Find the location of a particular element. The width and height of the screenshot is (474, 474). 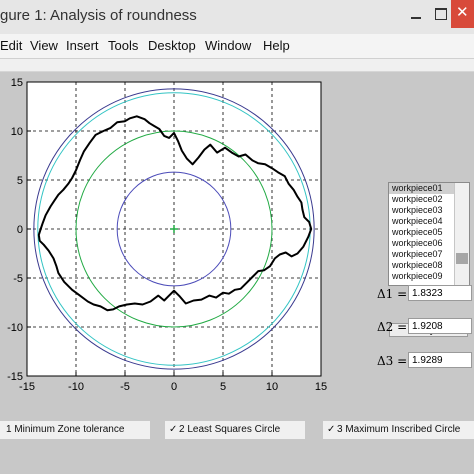

menu-desktop: Desktop is located at coordinates (172, 45).